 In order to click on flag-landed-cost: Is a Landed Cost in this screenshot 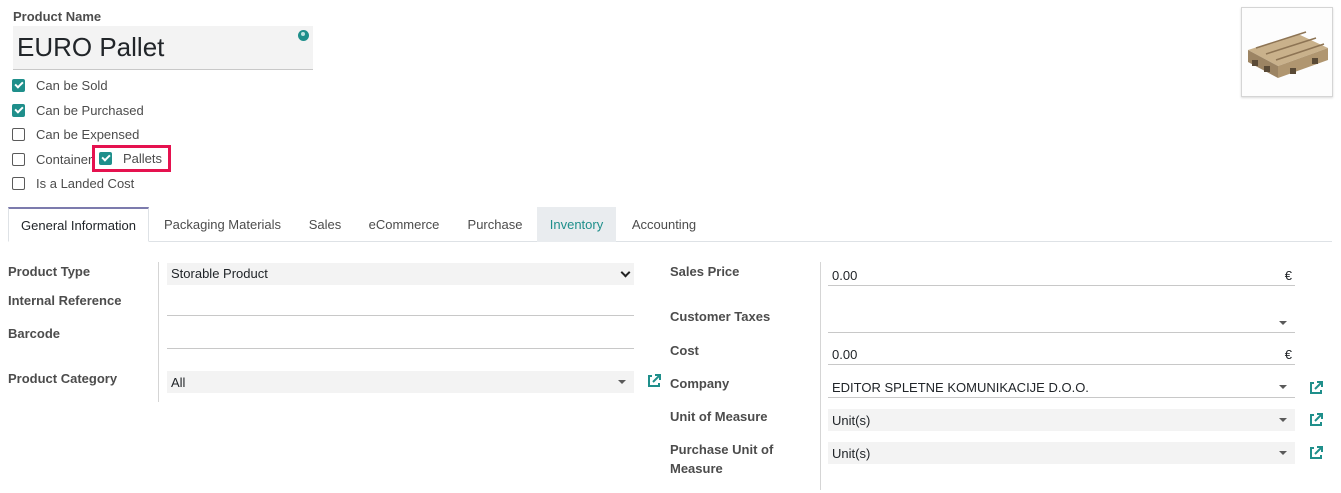, I will do `click(73, 183)`.